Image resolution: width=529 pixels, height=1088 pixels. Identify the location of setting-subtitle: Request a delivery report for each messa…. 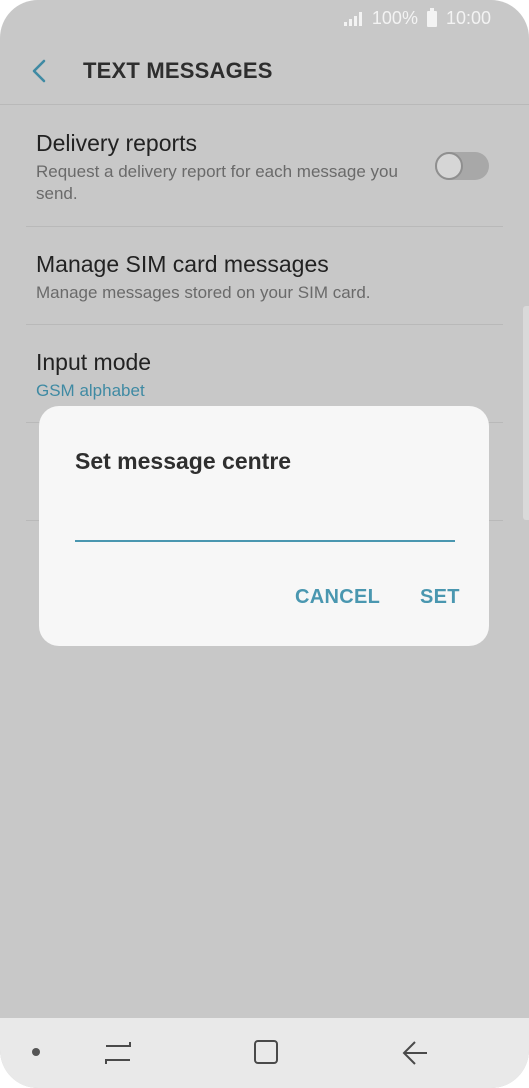
(217, 182).